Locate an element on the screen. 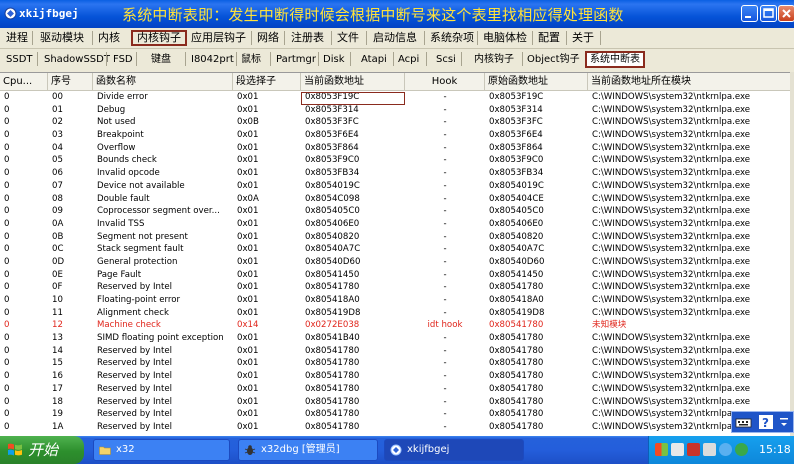 This screenshot has height=464, width=794. menu-item-network: 网络 is located at coordinates (268, 38).